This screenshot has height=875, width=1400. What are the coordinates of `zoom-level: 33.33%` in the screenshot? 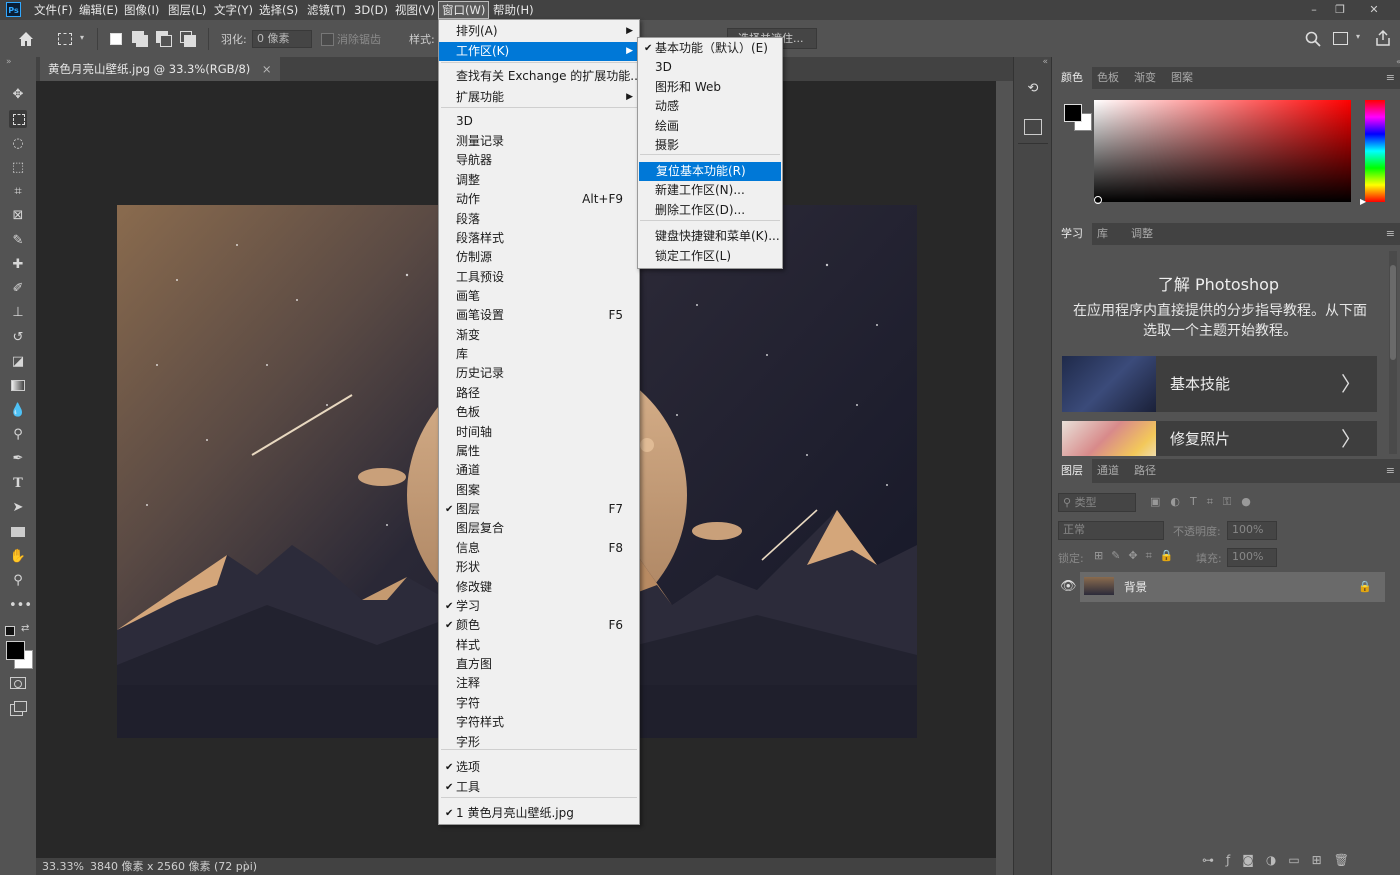 It's located at (63, 866).